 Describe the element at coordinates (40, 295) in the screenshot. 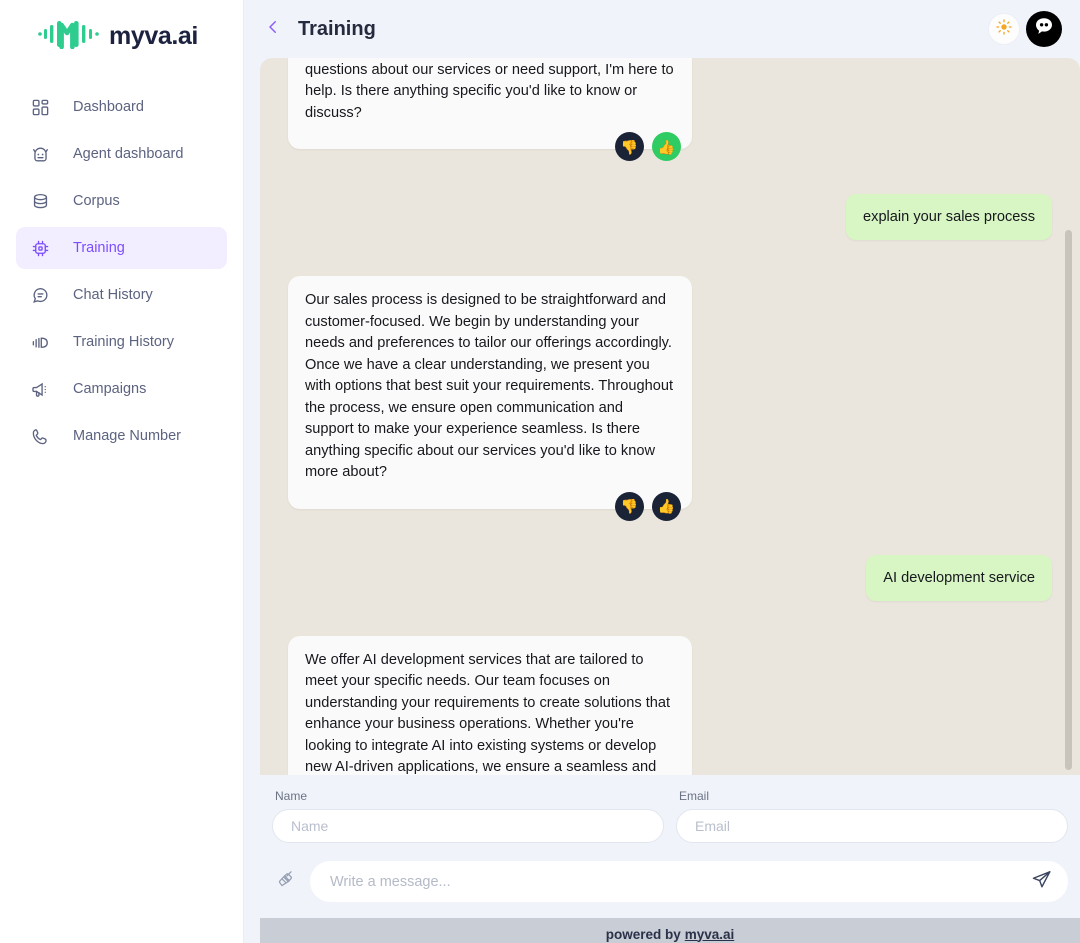

I see `chat-bubble-icon` at that location.